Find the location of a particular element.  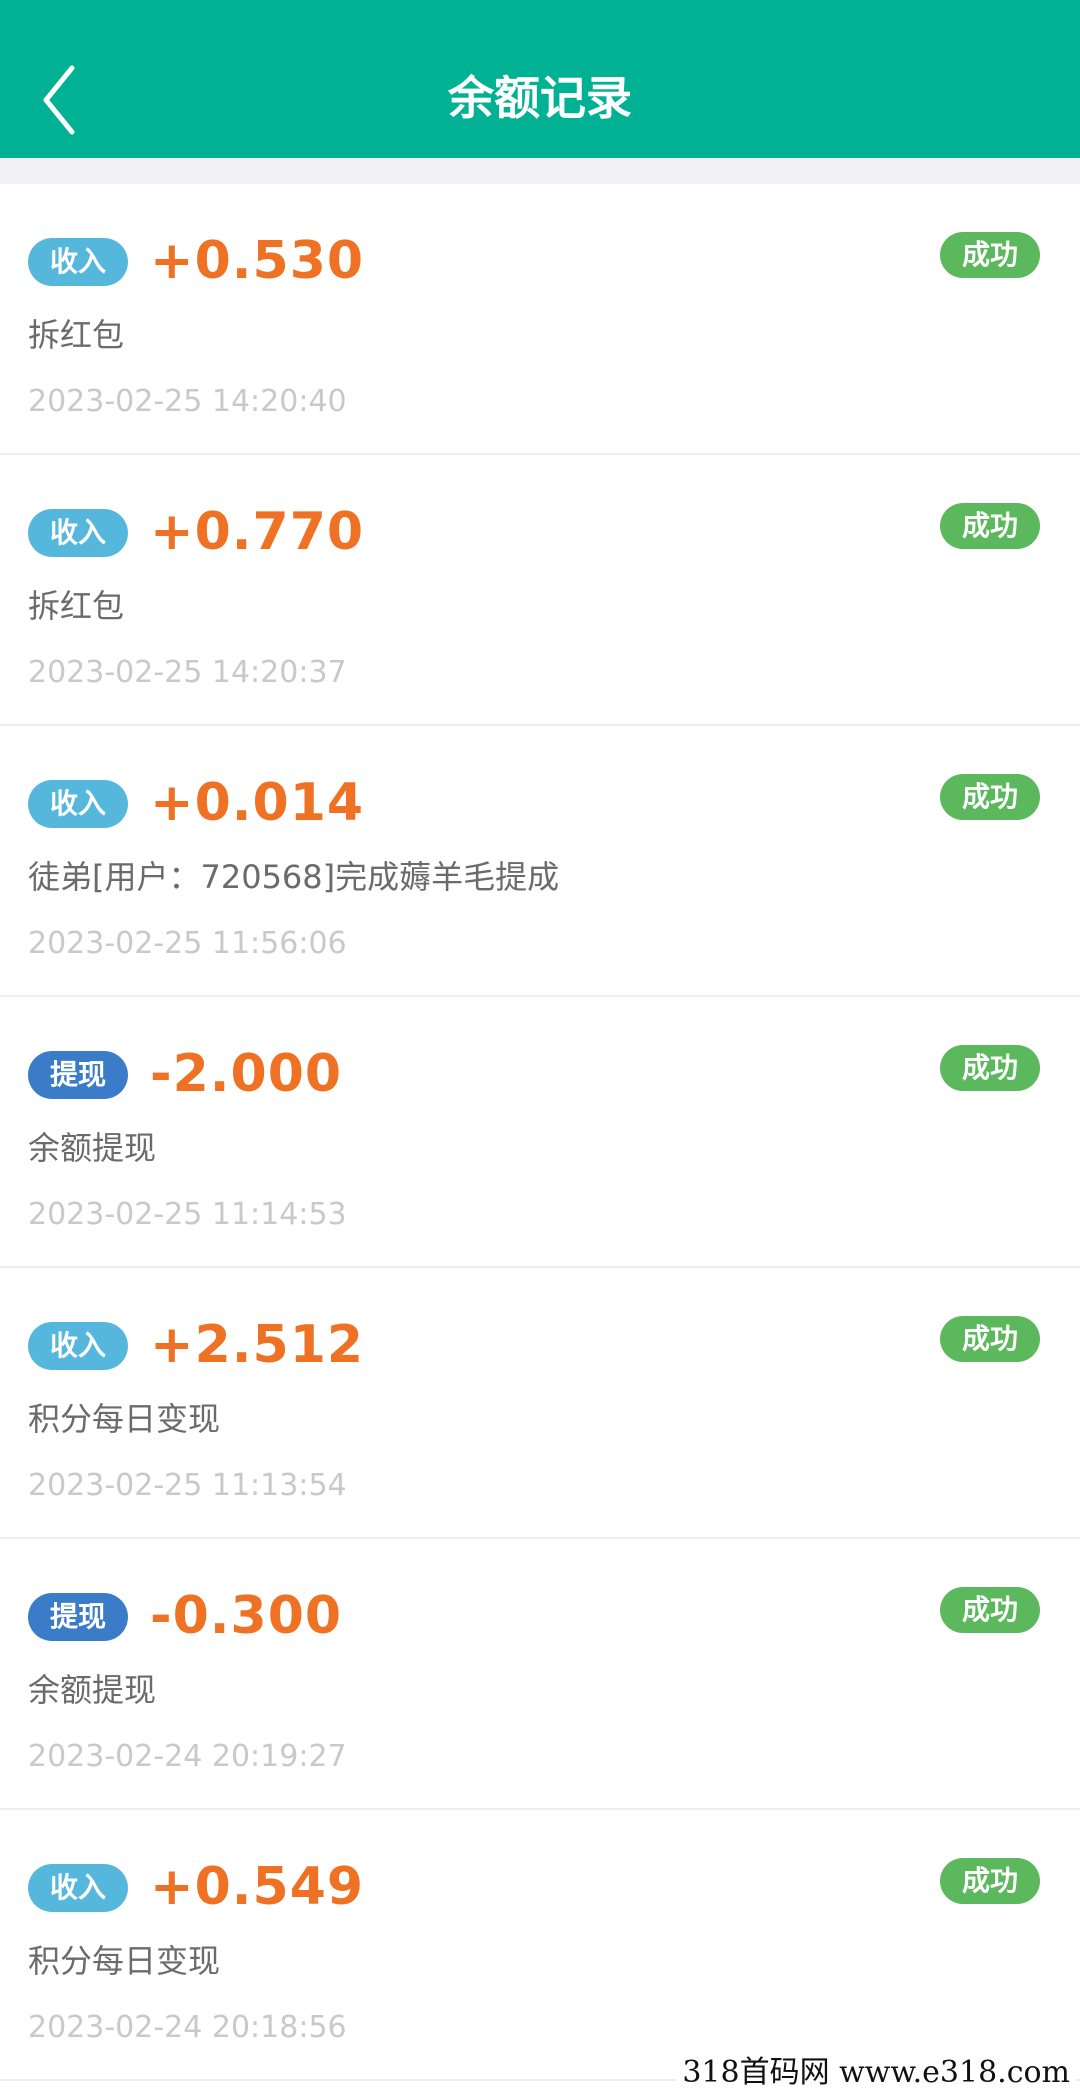

record-timestamp: 2023-02-25 11:14:53 is located at coordinates (187, 1214).